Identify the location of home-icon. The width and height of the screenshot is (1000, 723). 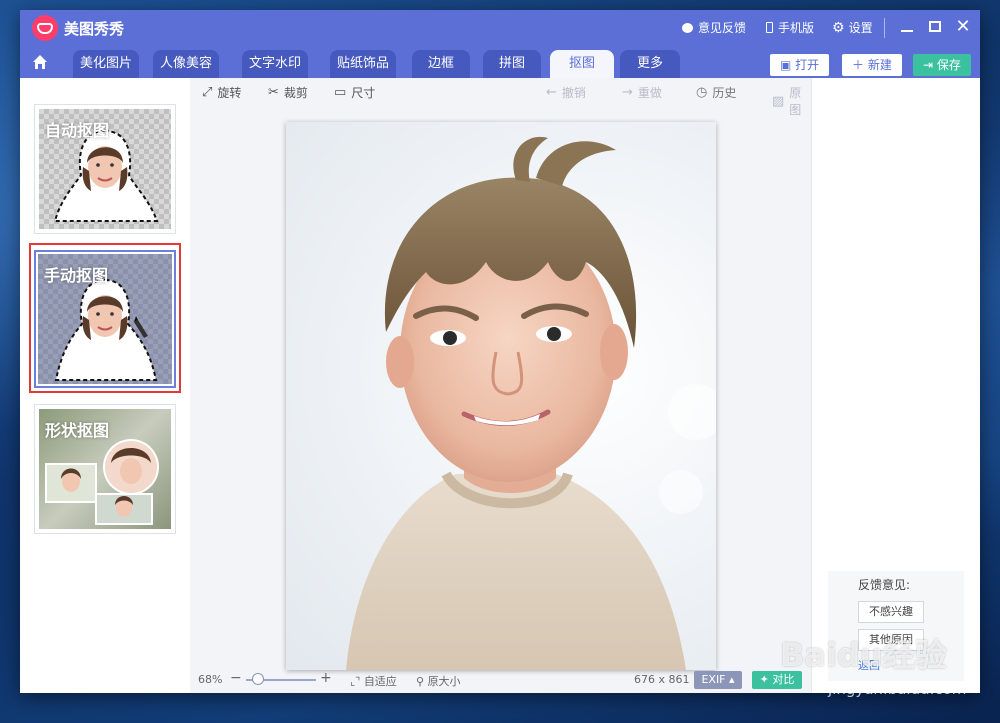
(40, 62).